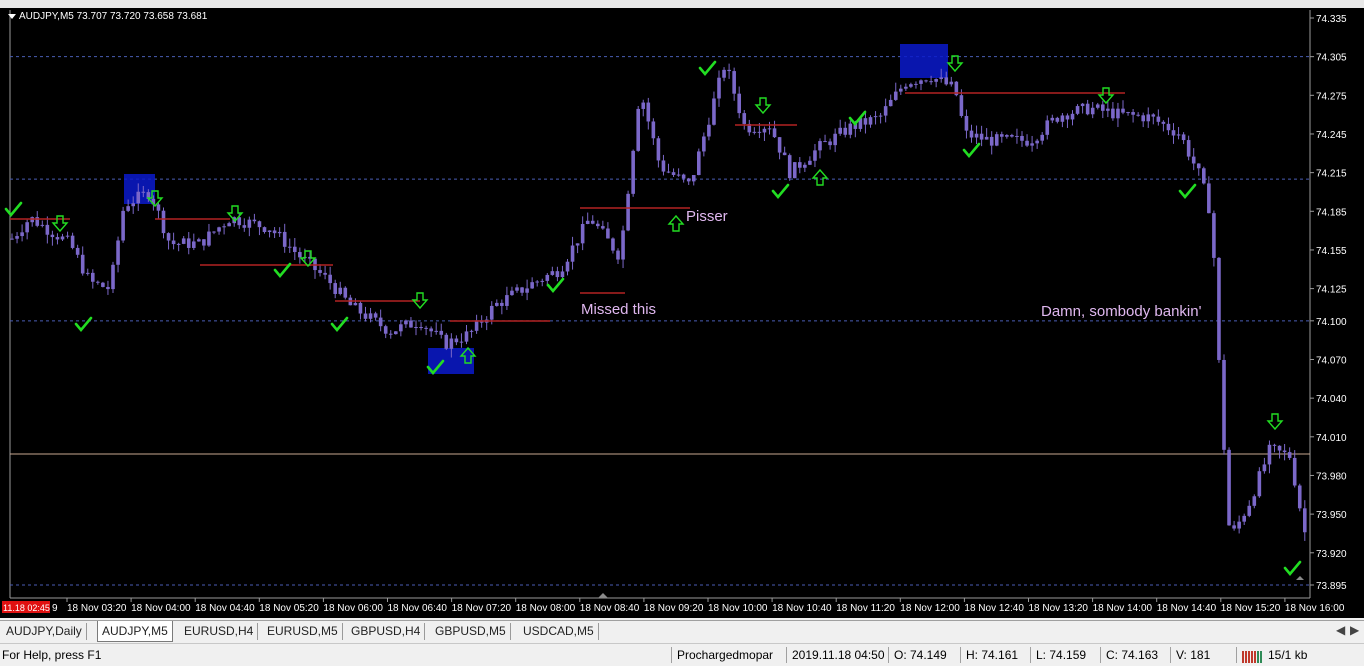 The width and height of the screenshot is (1364, 666). What do you see at coordinates (546, 608) in the screenshot?
I see `time-axis-label: 18 Nov 08:00` at bounding box center [546, 608].